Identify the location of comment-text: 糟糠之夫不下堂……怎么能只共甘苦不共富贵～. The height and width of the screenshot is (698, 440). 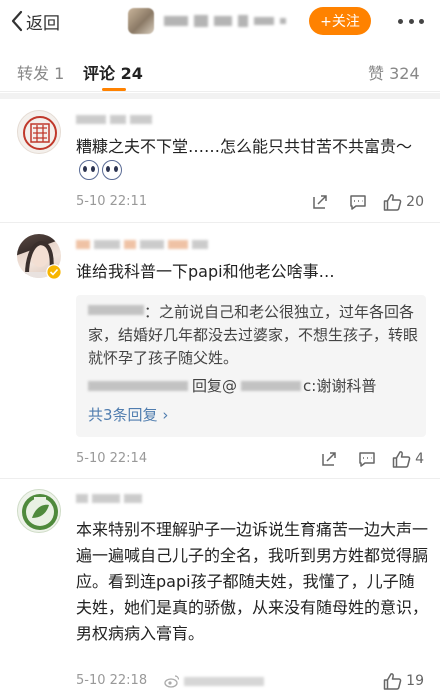
(252, 159).